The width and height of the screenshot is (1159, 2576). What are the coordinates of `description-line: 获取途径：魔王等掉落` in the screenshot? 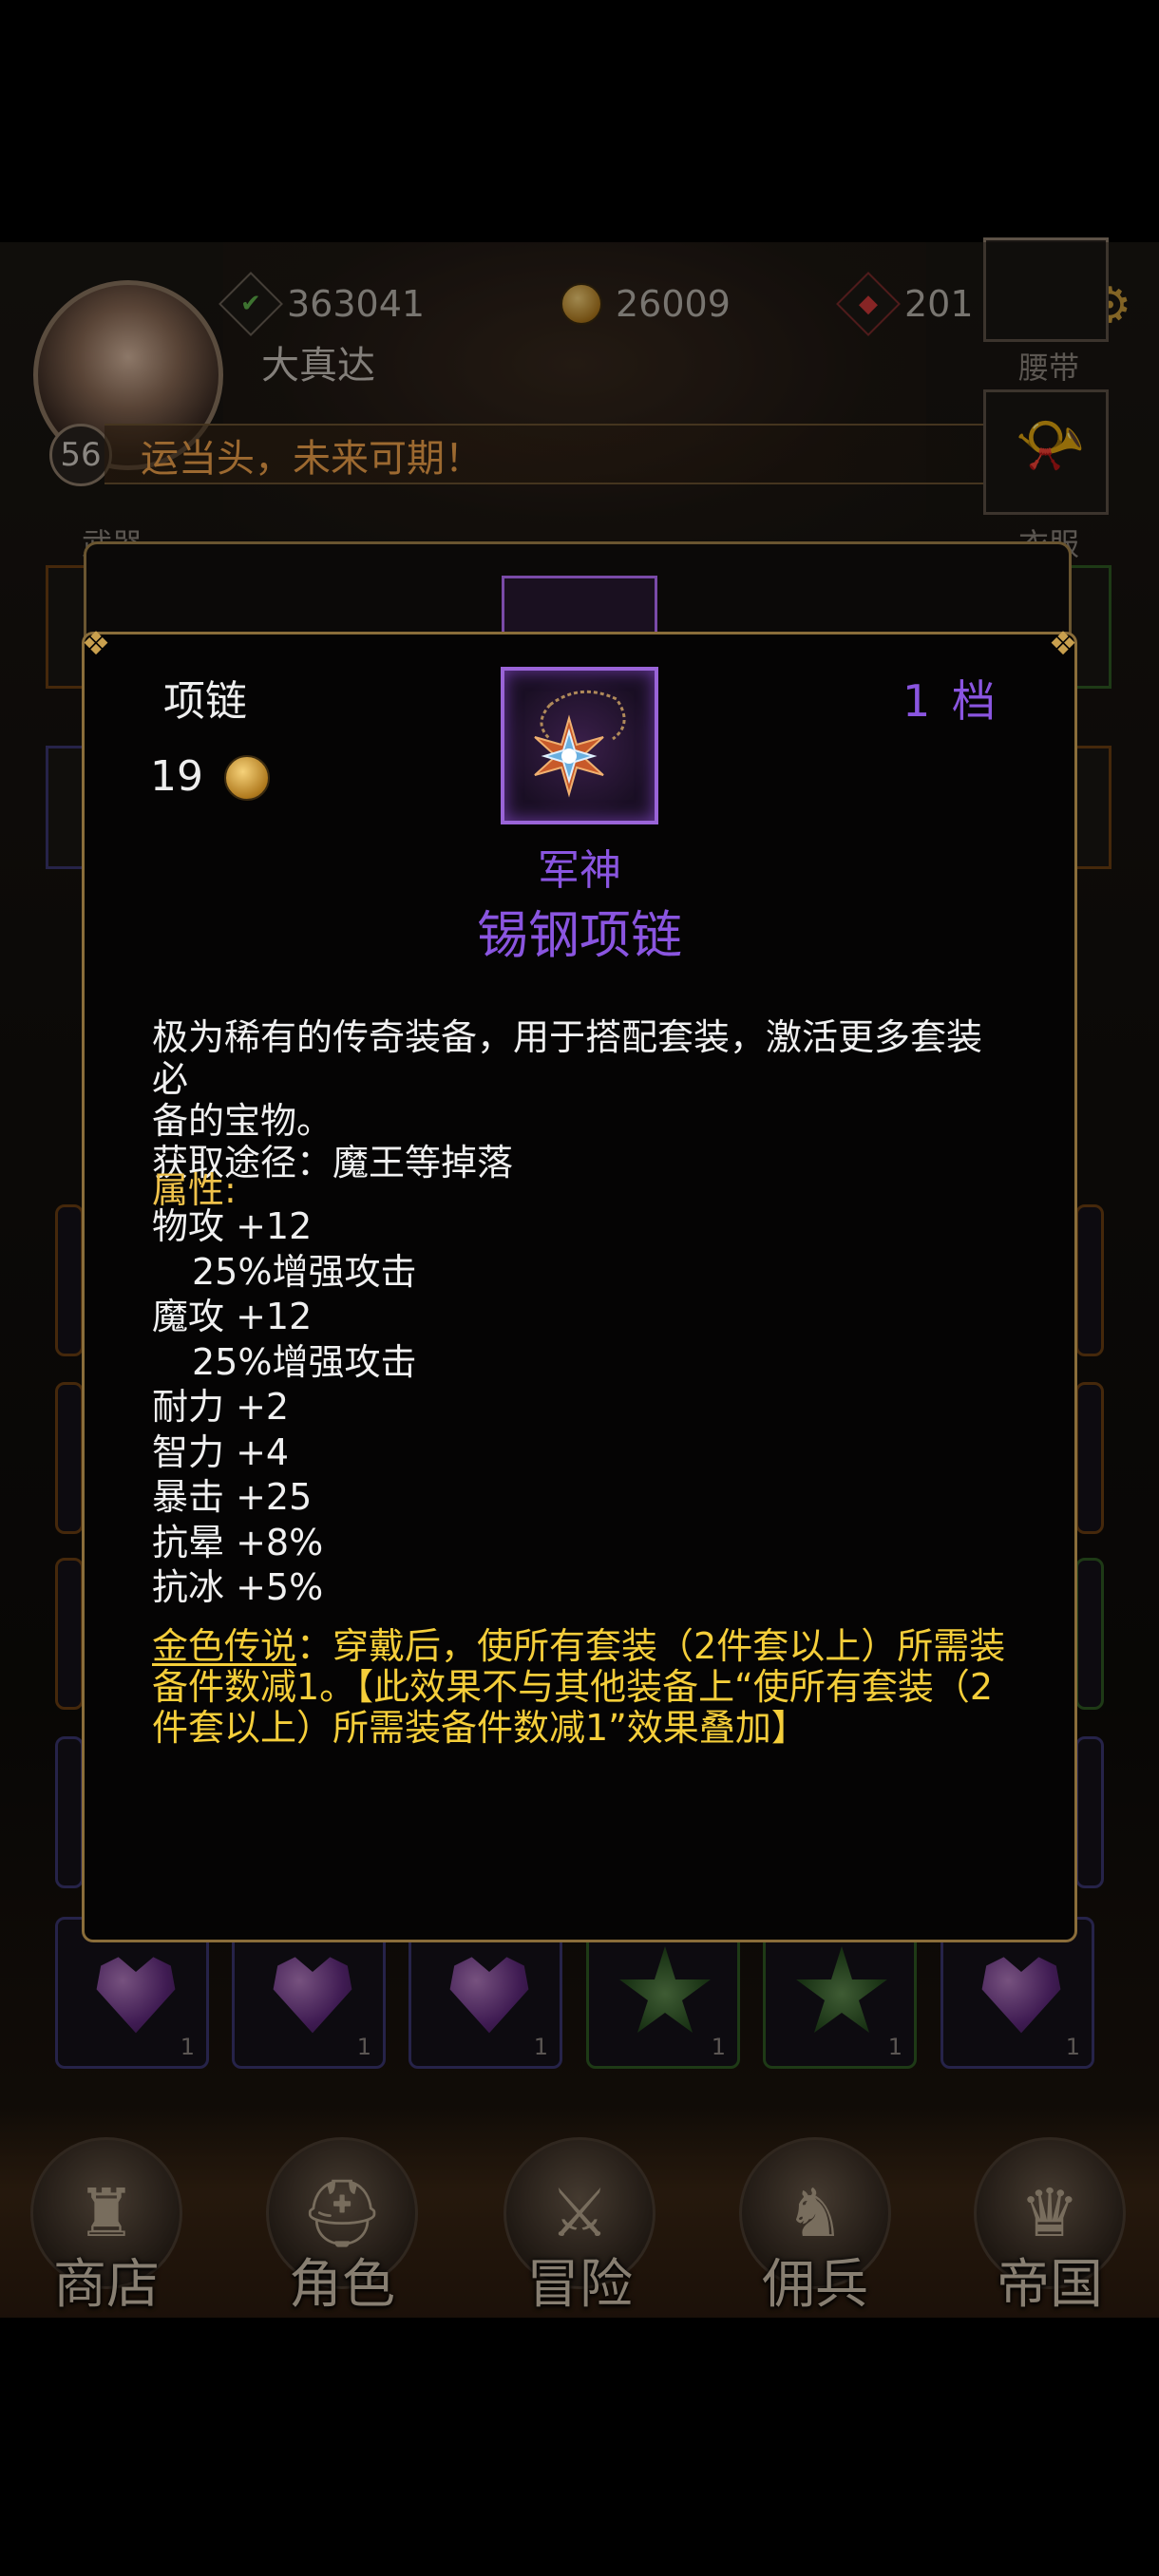 It's located at (333, 1163).